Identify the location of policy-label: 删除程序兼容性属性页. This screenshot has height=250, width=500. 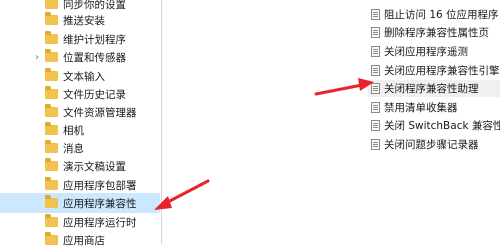
(436, 33).